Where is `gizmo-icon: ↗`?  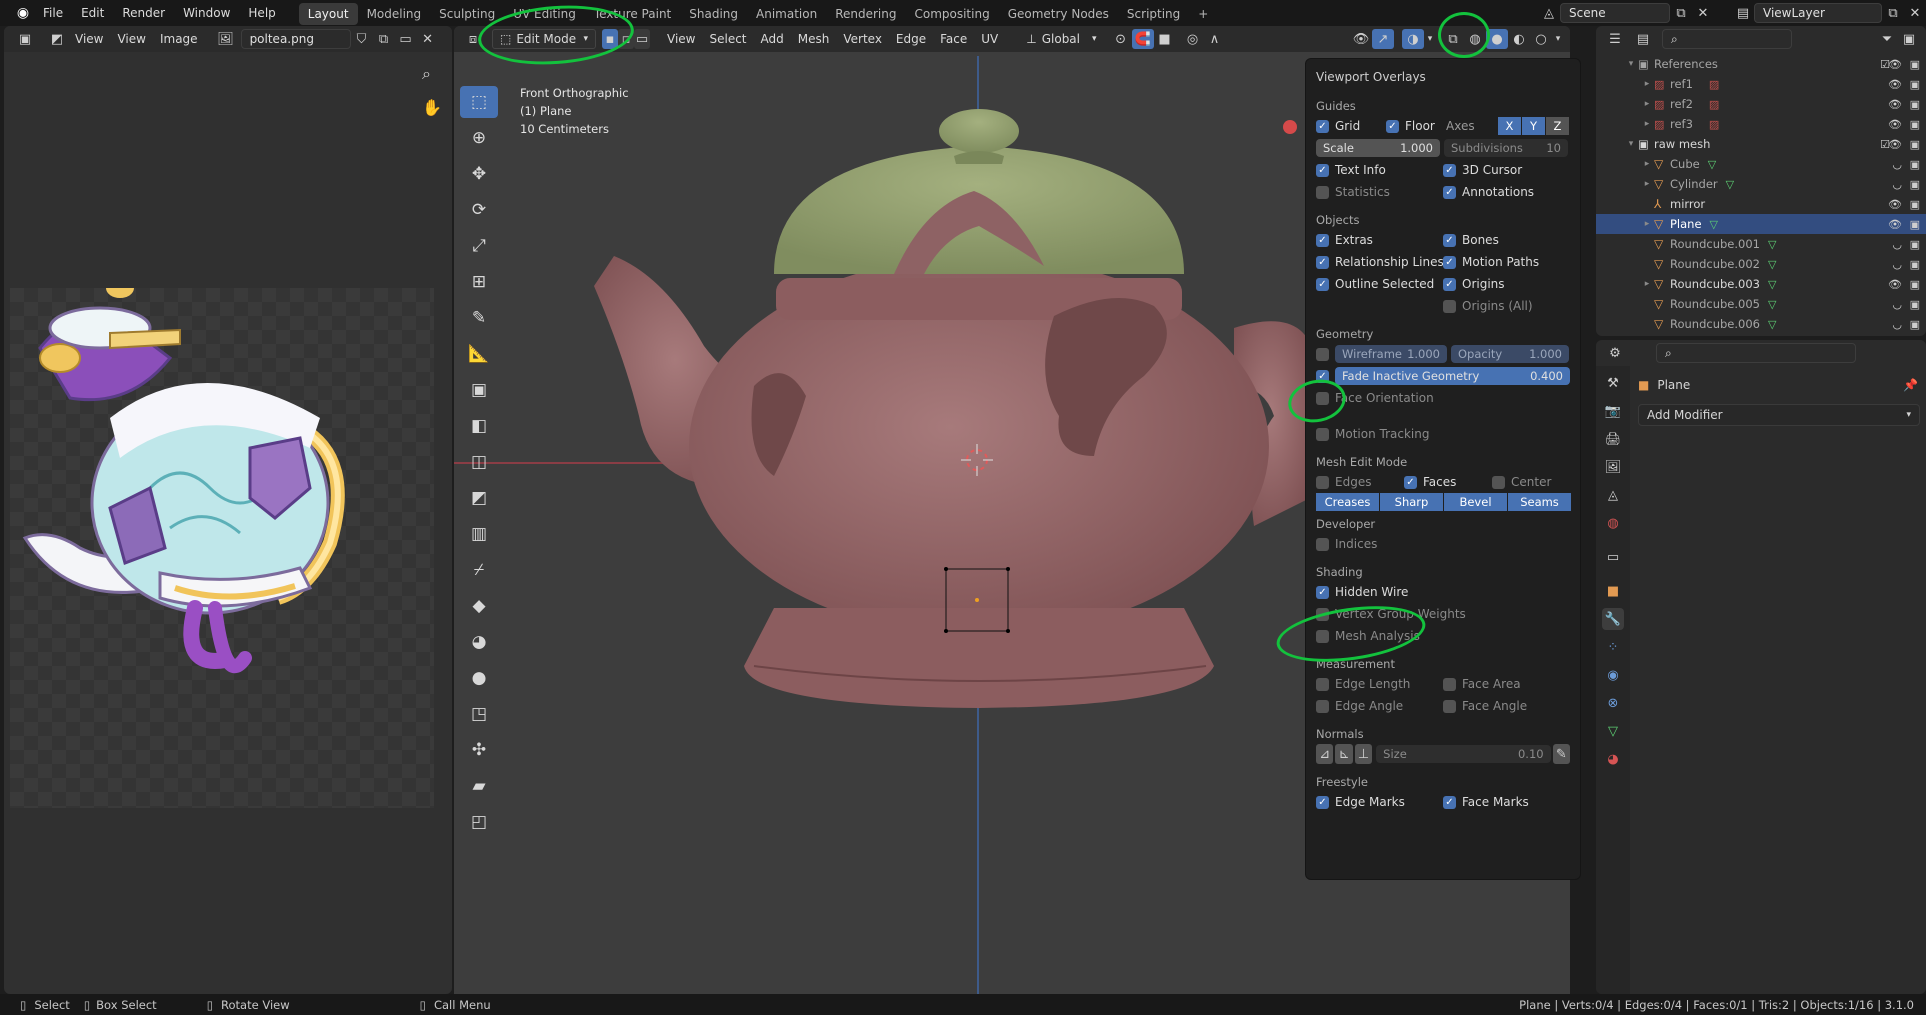
gizmo-icon: ↗ is located at coordinates (1383, 39).